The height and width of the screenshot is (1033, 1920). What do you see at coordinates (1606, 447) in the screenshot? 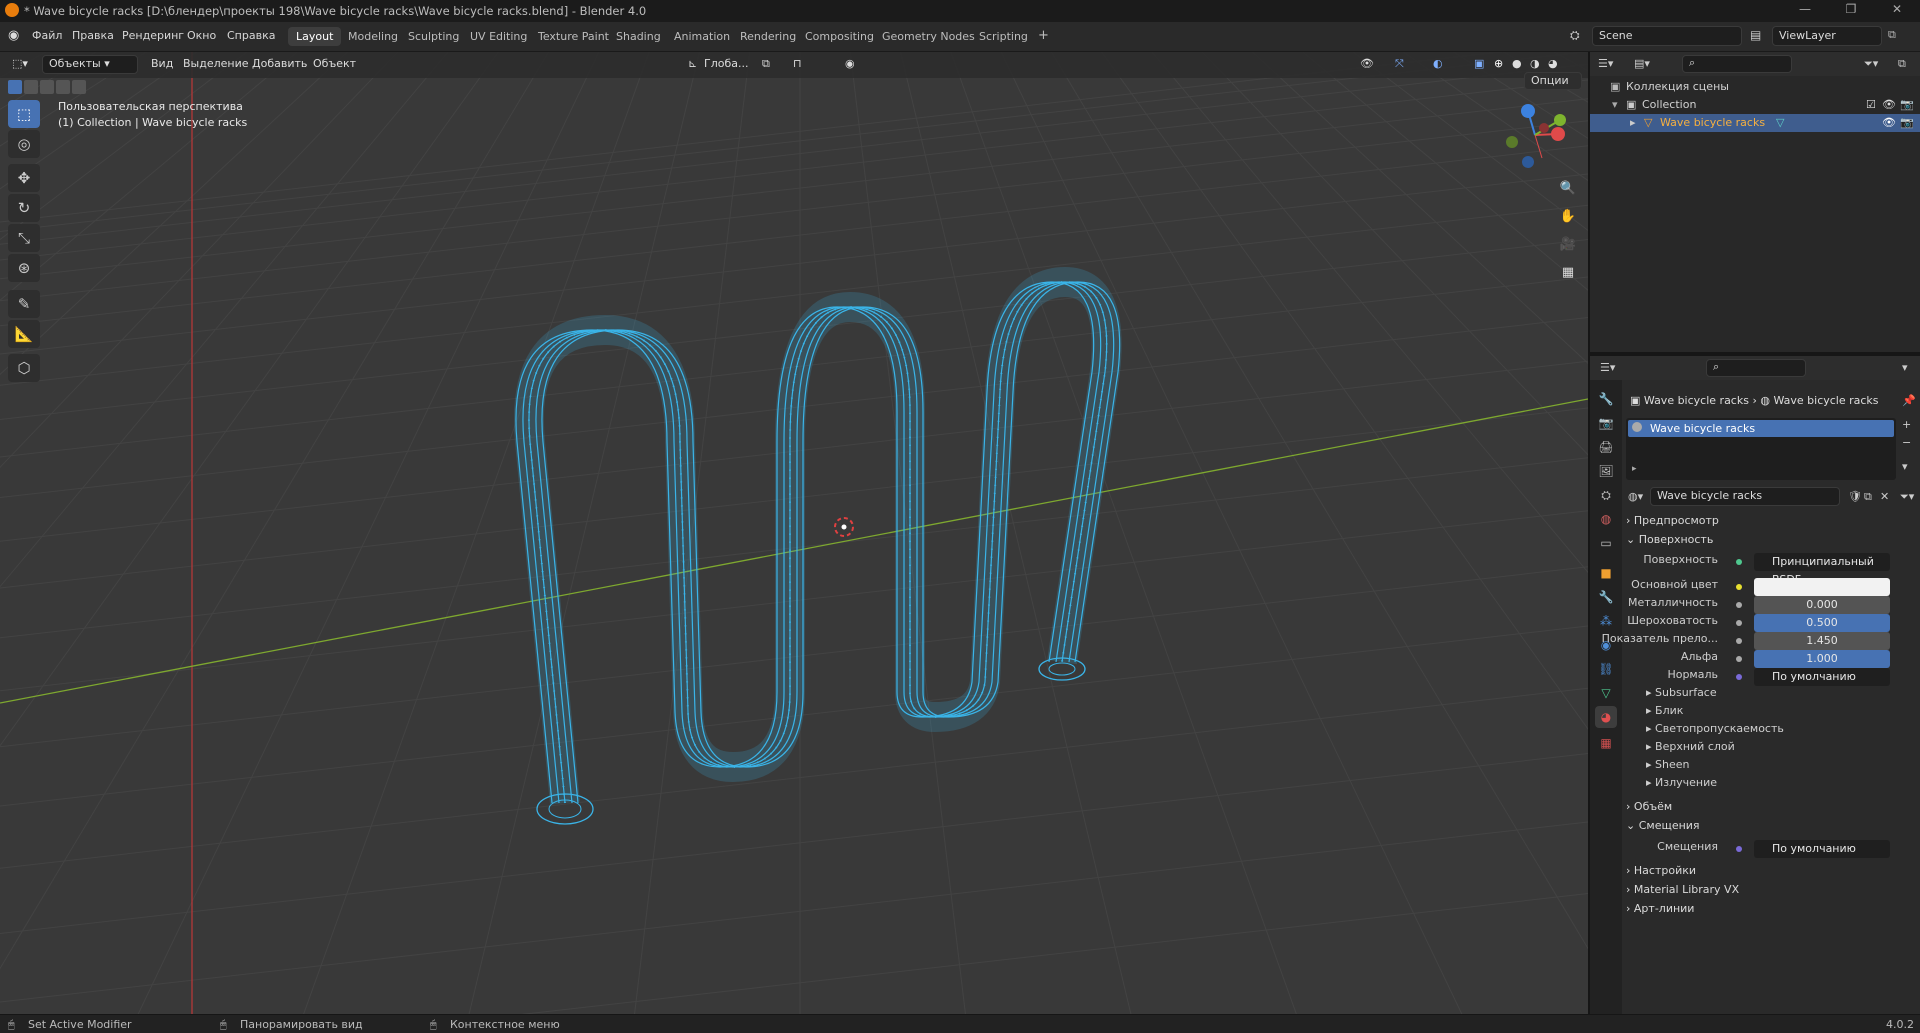
I see `output-tab-icon: 🖨` at bounding box center [1606, 447].